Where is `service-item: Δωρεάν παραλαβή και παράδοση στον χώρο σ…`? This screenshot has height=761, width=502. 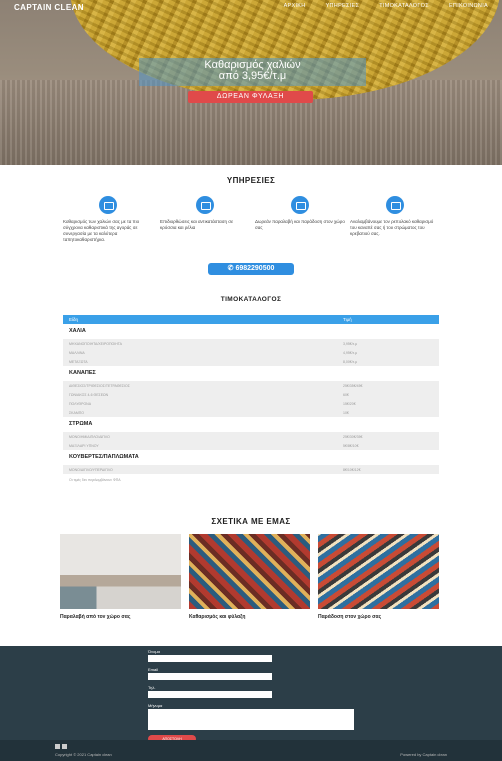
service-item: Δωρεάν παραλαβή και παράδοση στον χώρο σ… is located at coordinates (300, 213).